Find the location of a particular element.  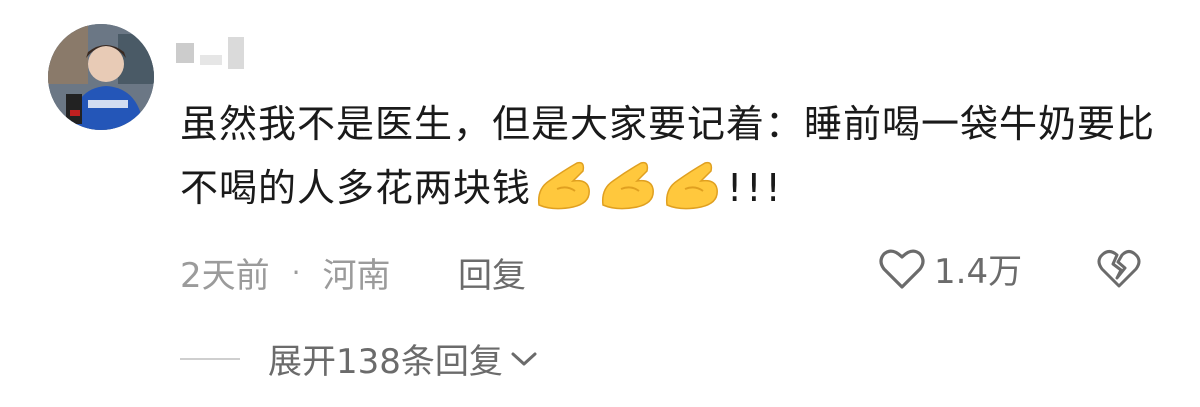

broken-heart-icon is located at coordinates (1119, 269).